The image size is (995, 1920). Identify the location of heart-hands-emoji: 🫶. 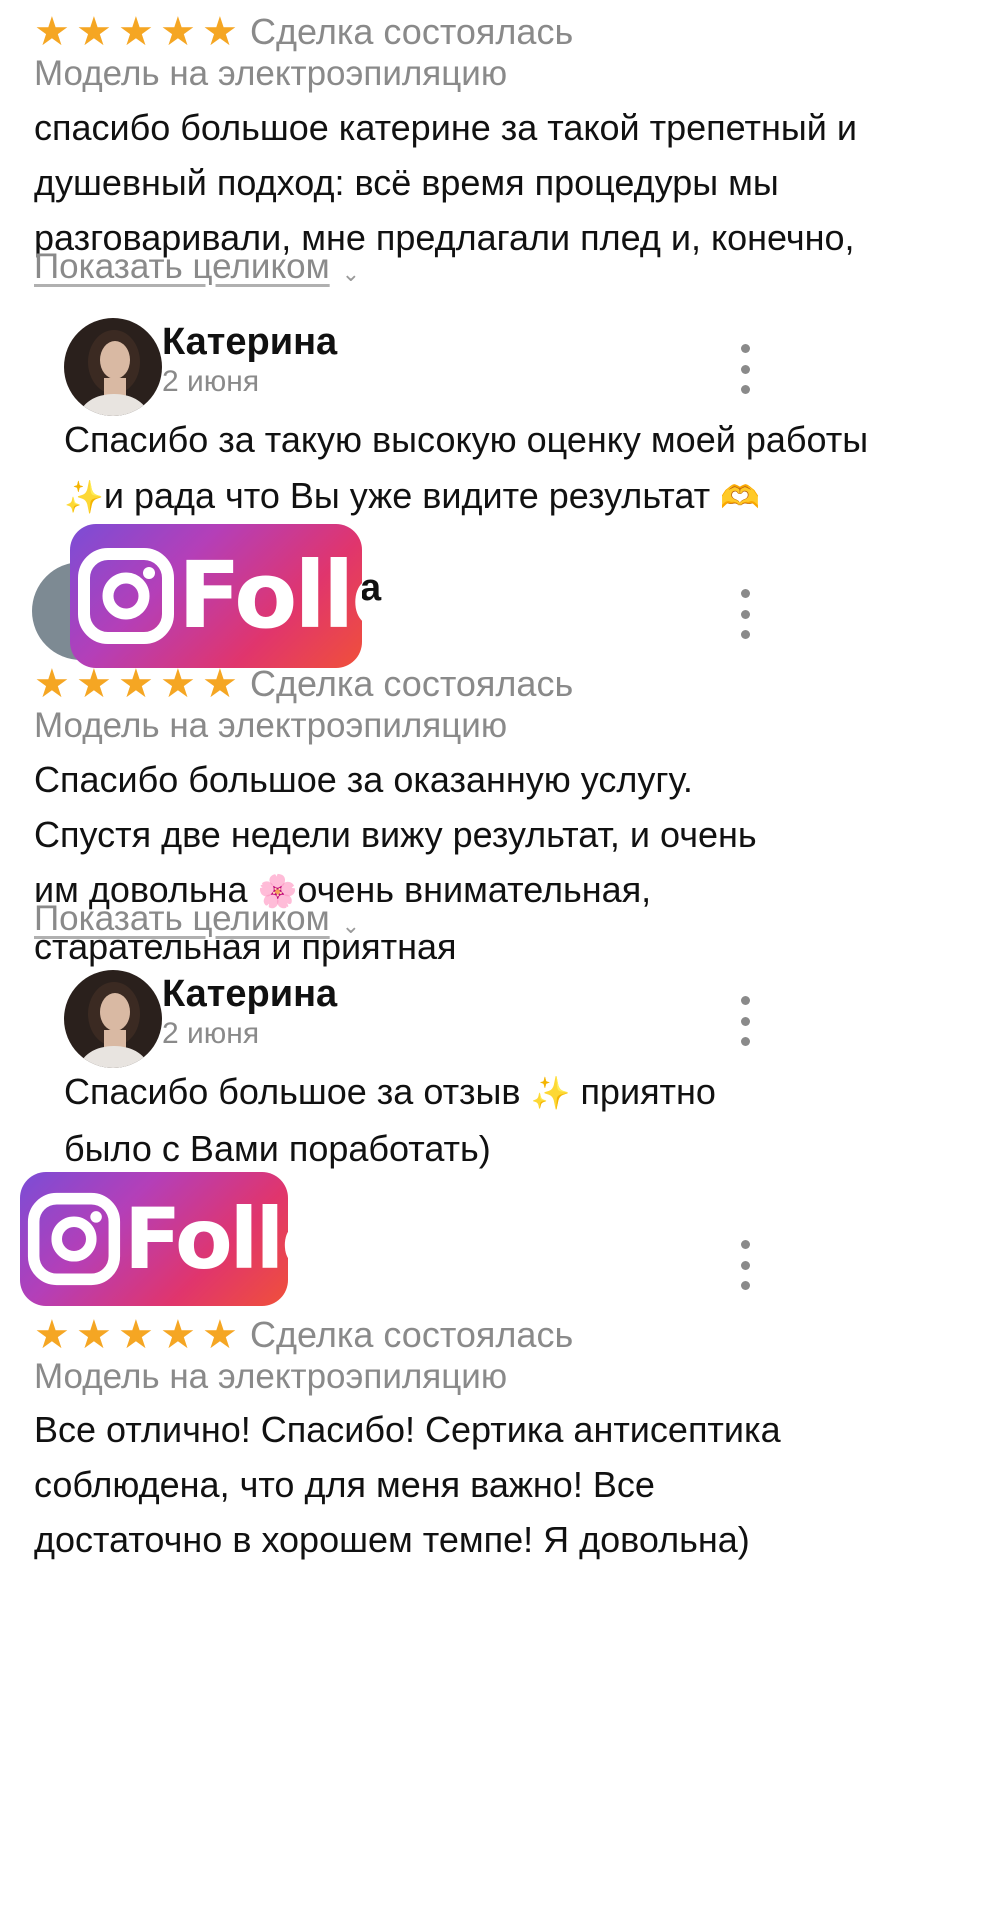
(740, 497).